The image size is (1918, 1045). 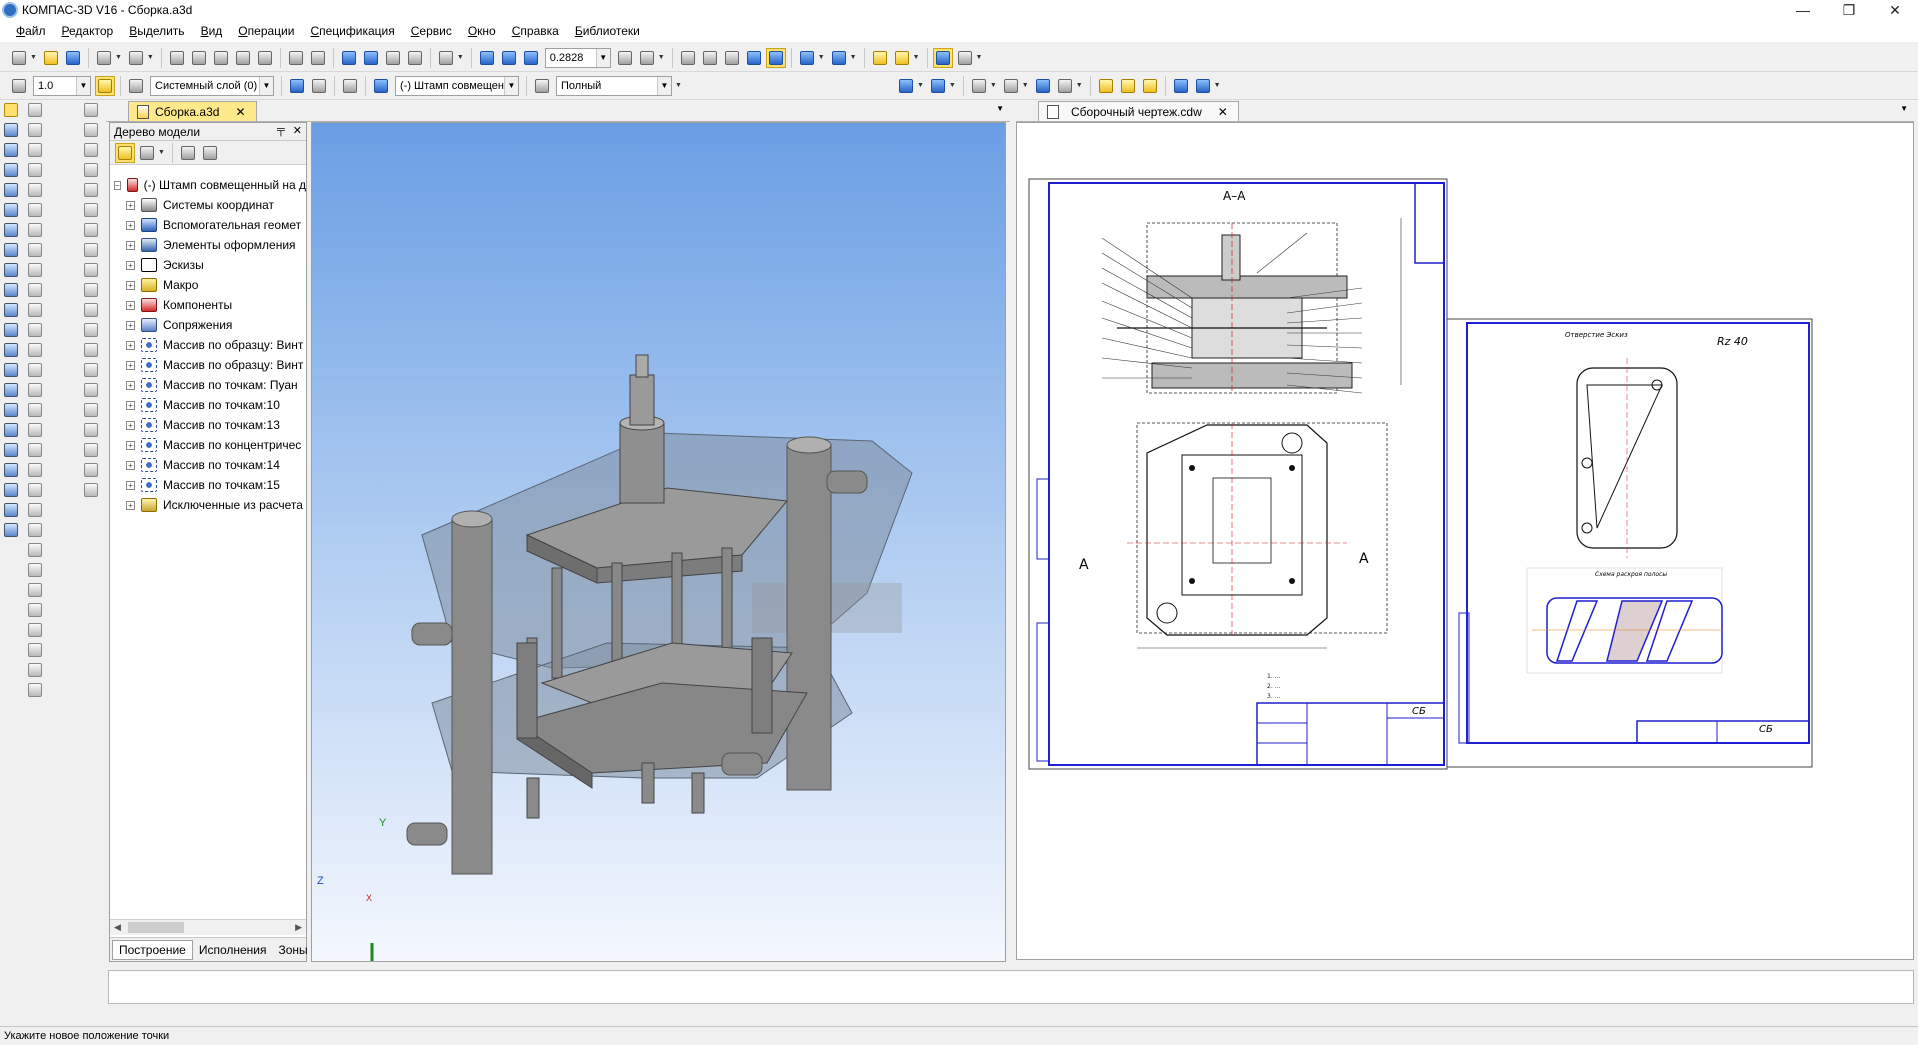 What do you see at coordinates (11, 410) in the screenshot?
I see `cable-icon` at bounding box center [11, 410].